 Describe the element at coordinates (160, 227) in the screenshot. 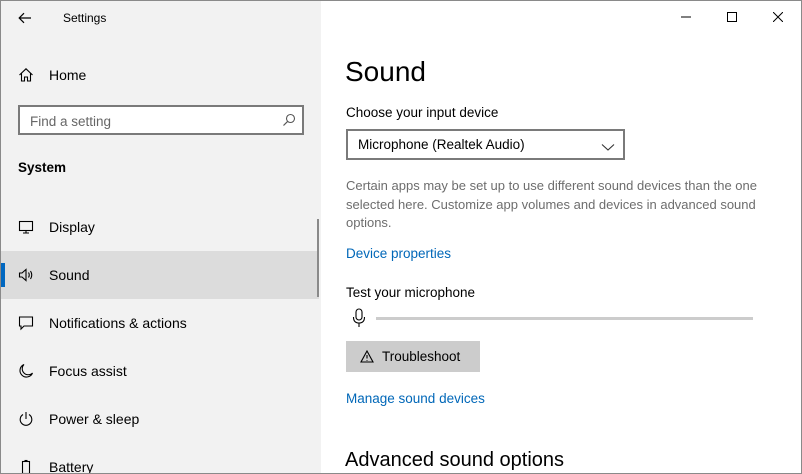

I see `sidebar-item-display: Display` at that location.